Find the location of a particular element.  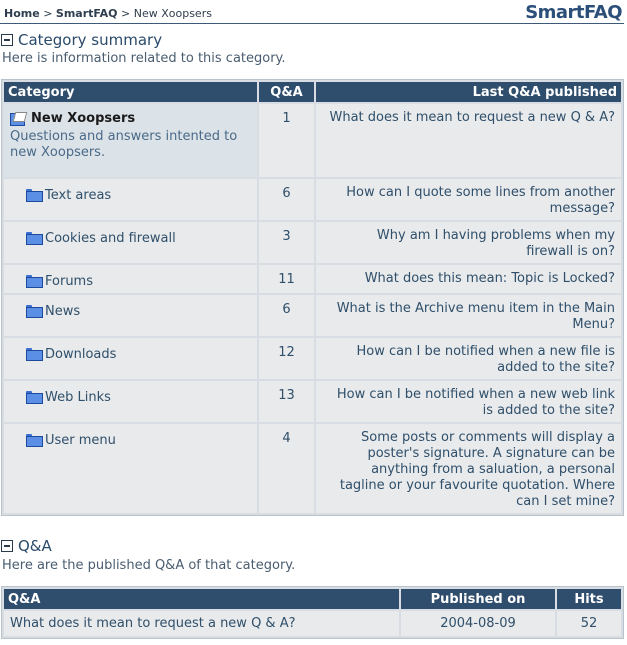

open-folder-icon is located at coordinates (18, 119).